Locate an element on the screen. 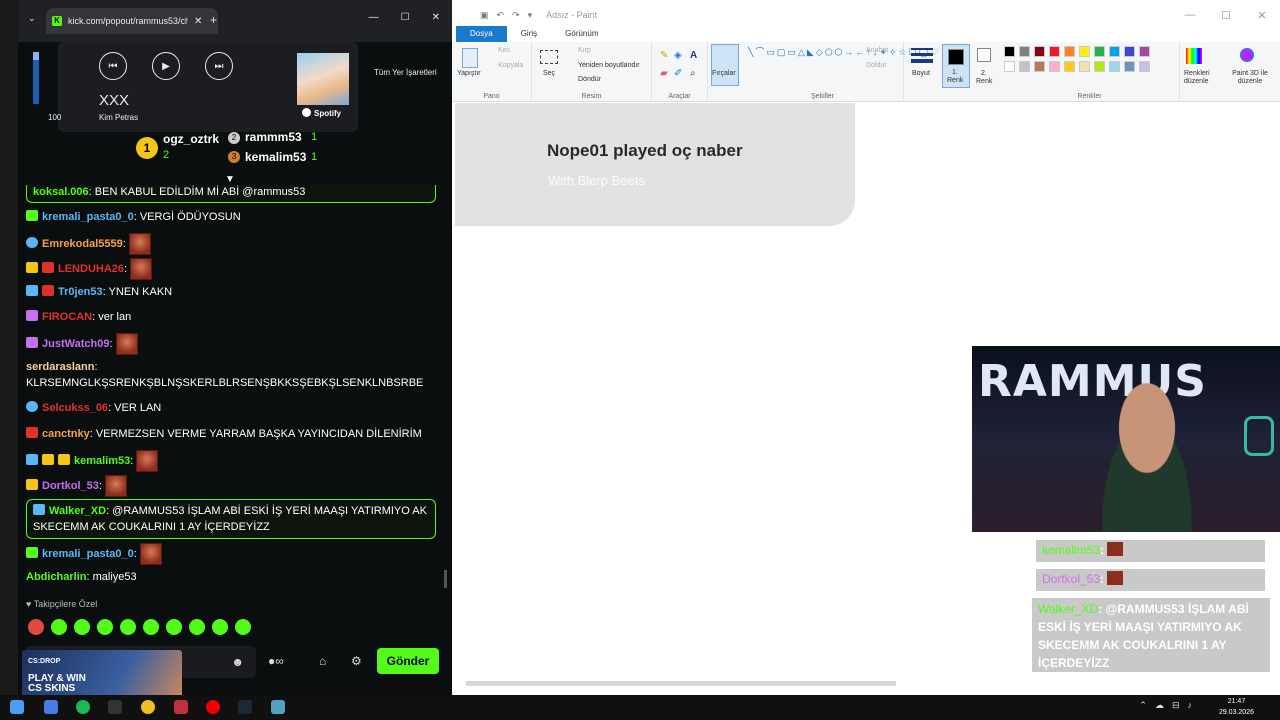  tab-search-icon: ⌄ is located at coordinates (32, 18).